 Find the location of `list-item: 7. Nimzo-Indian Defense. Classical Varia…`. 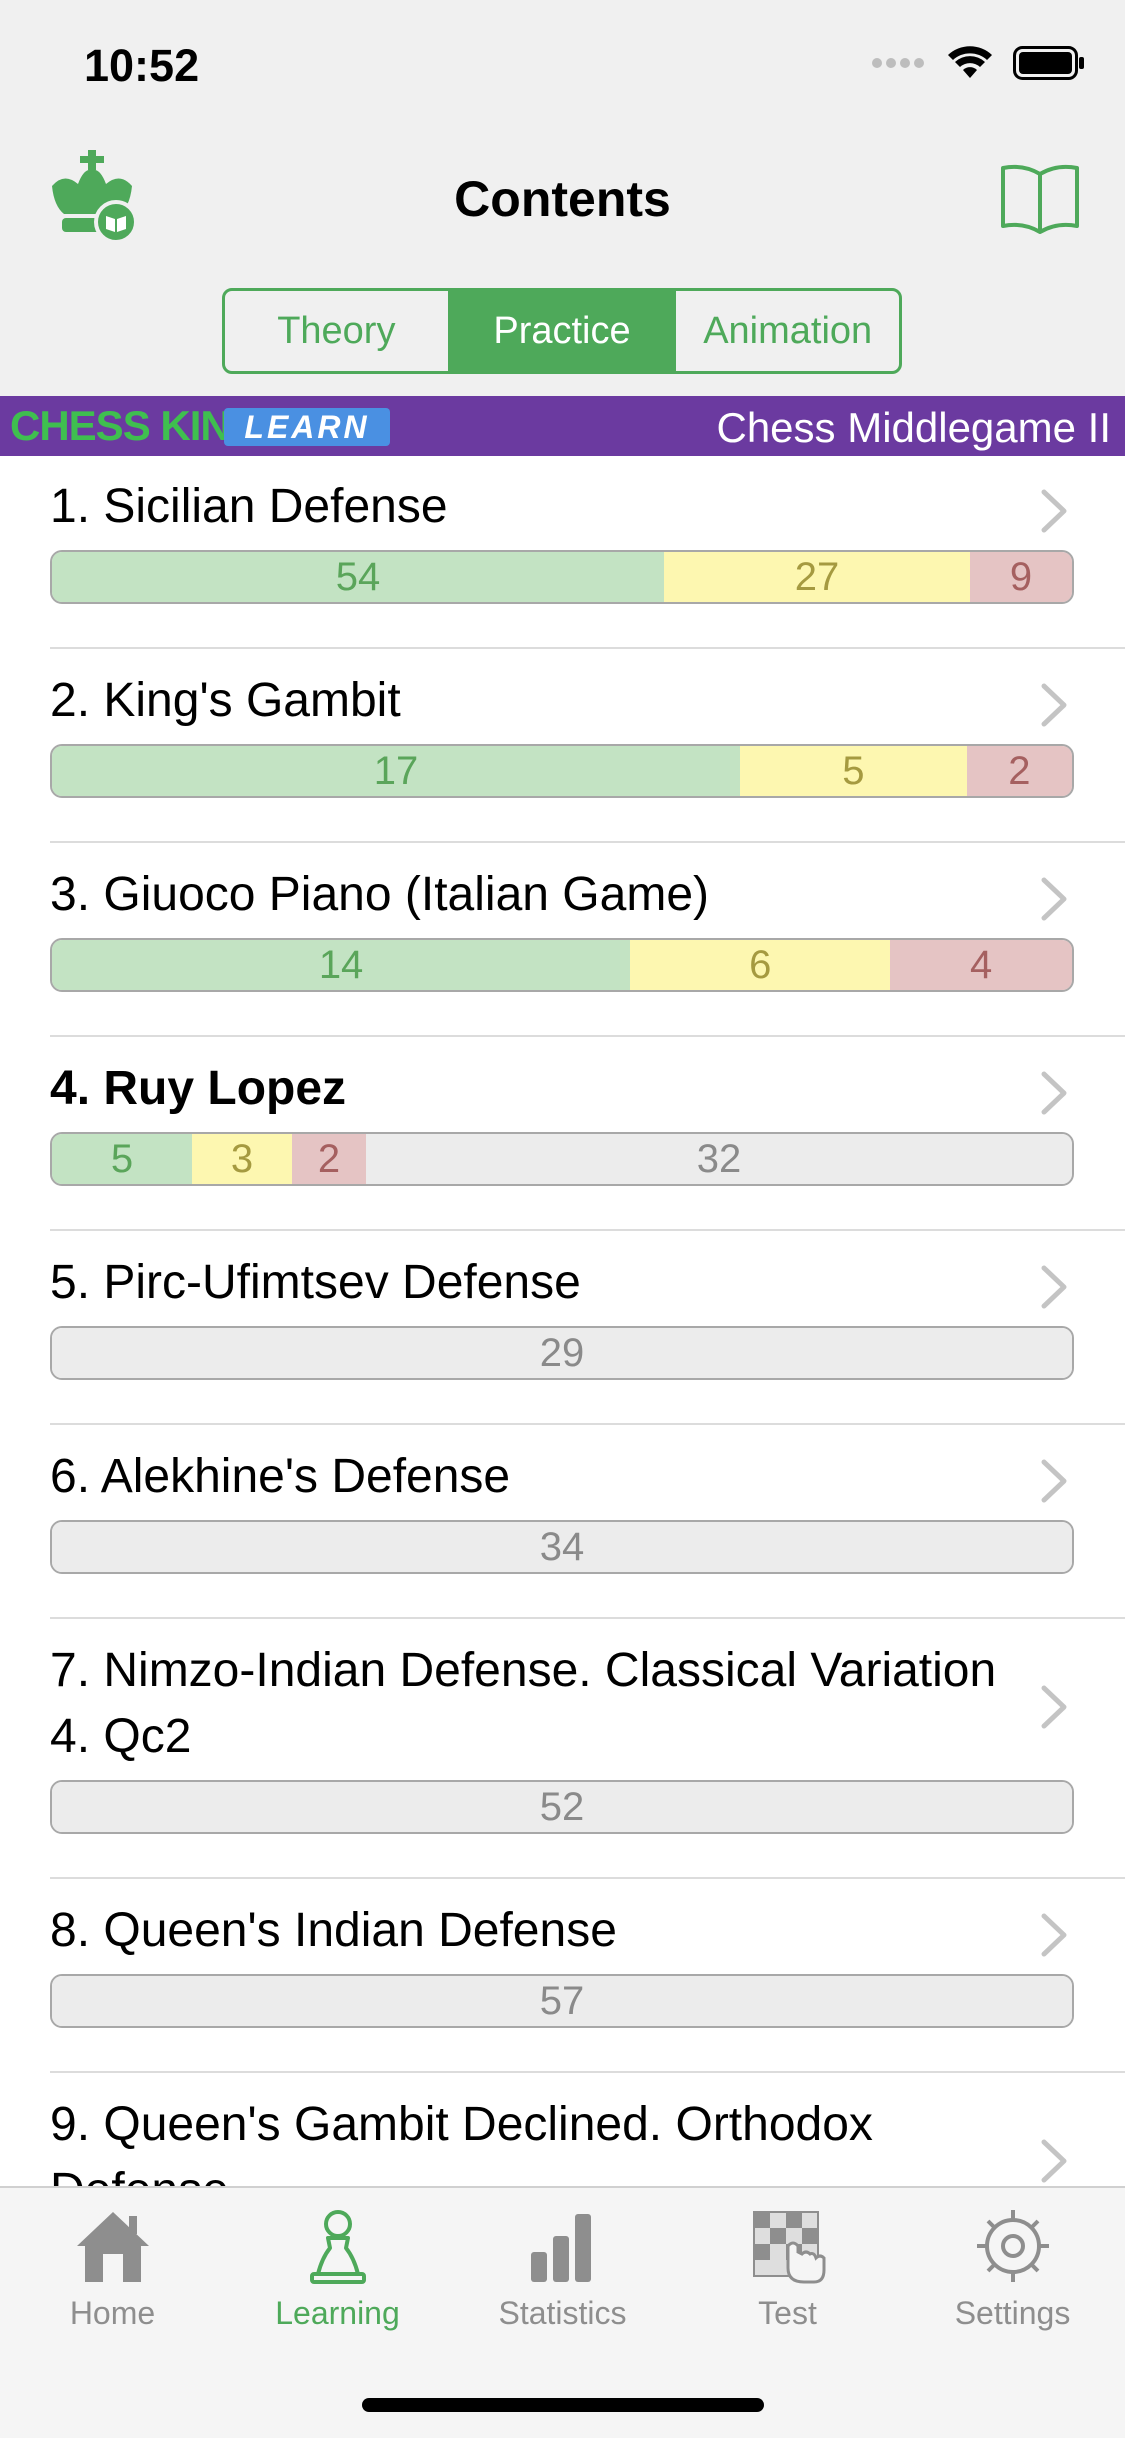

list-item: 7. Nimzo-Indian Defense. Classical Varia… is located at coordinates (562, 1749).